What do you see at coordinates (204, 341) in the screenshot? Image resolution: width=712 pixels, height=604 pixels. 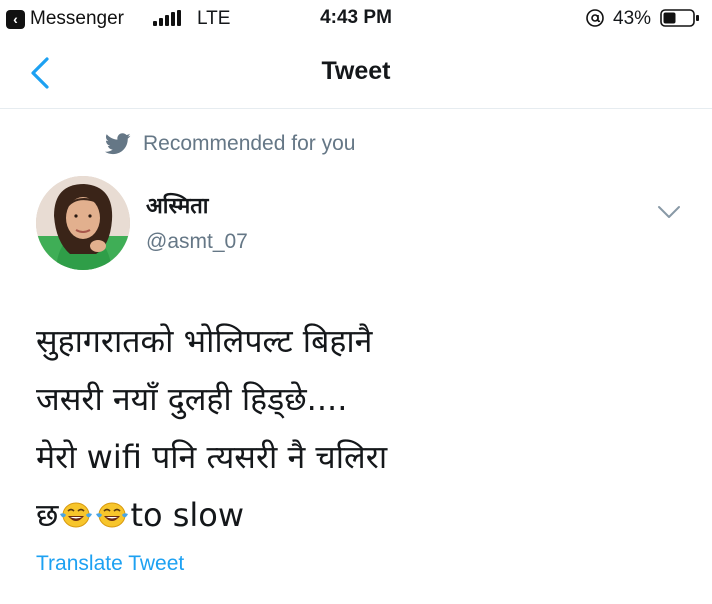 I see `tweet-line-1: सुहागरातको भोलिपल्ट बिहानै` at bounding box center [204, 341].